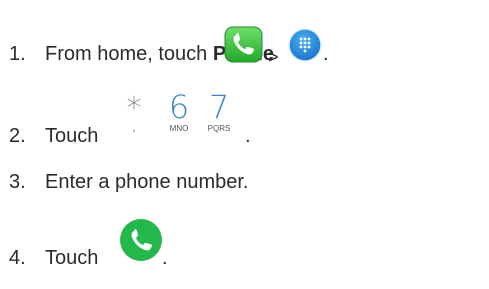 The width and height of the screenshot is (489, 289). Describe the element at coordinates (147, 182) in the screenshot. I see `step-text: Enter a phone number.` at that location.